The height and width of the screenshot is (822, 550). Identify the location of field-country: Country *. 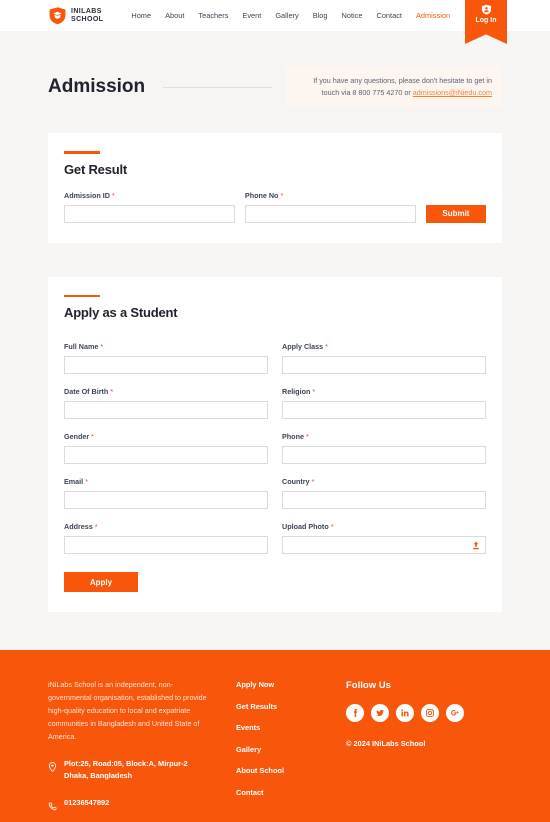
(384, 493).